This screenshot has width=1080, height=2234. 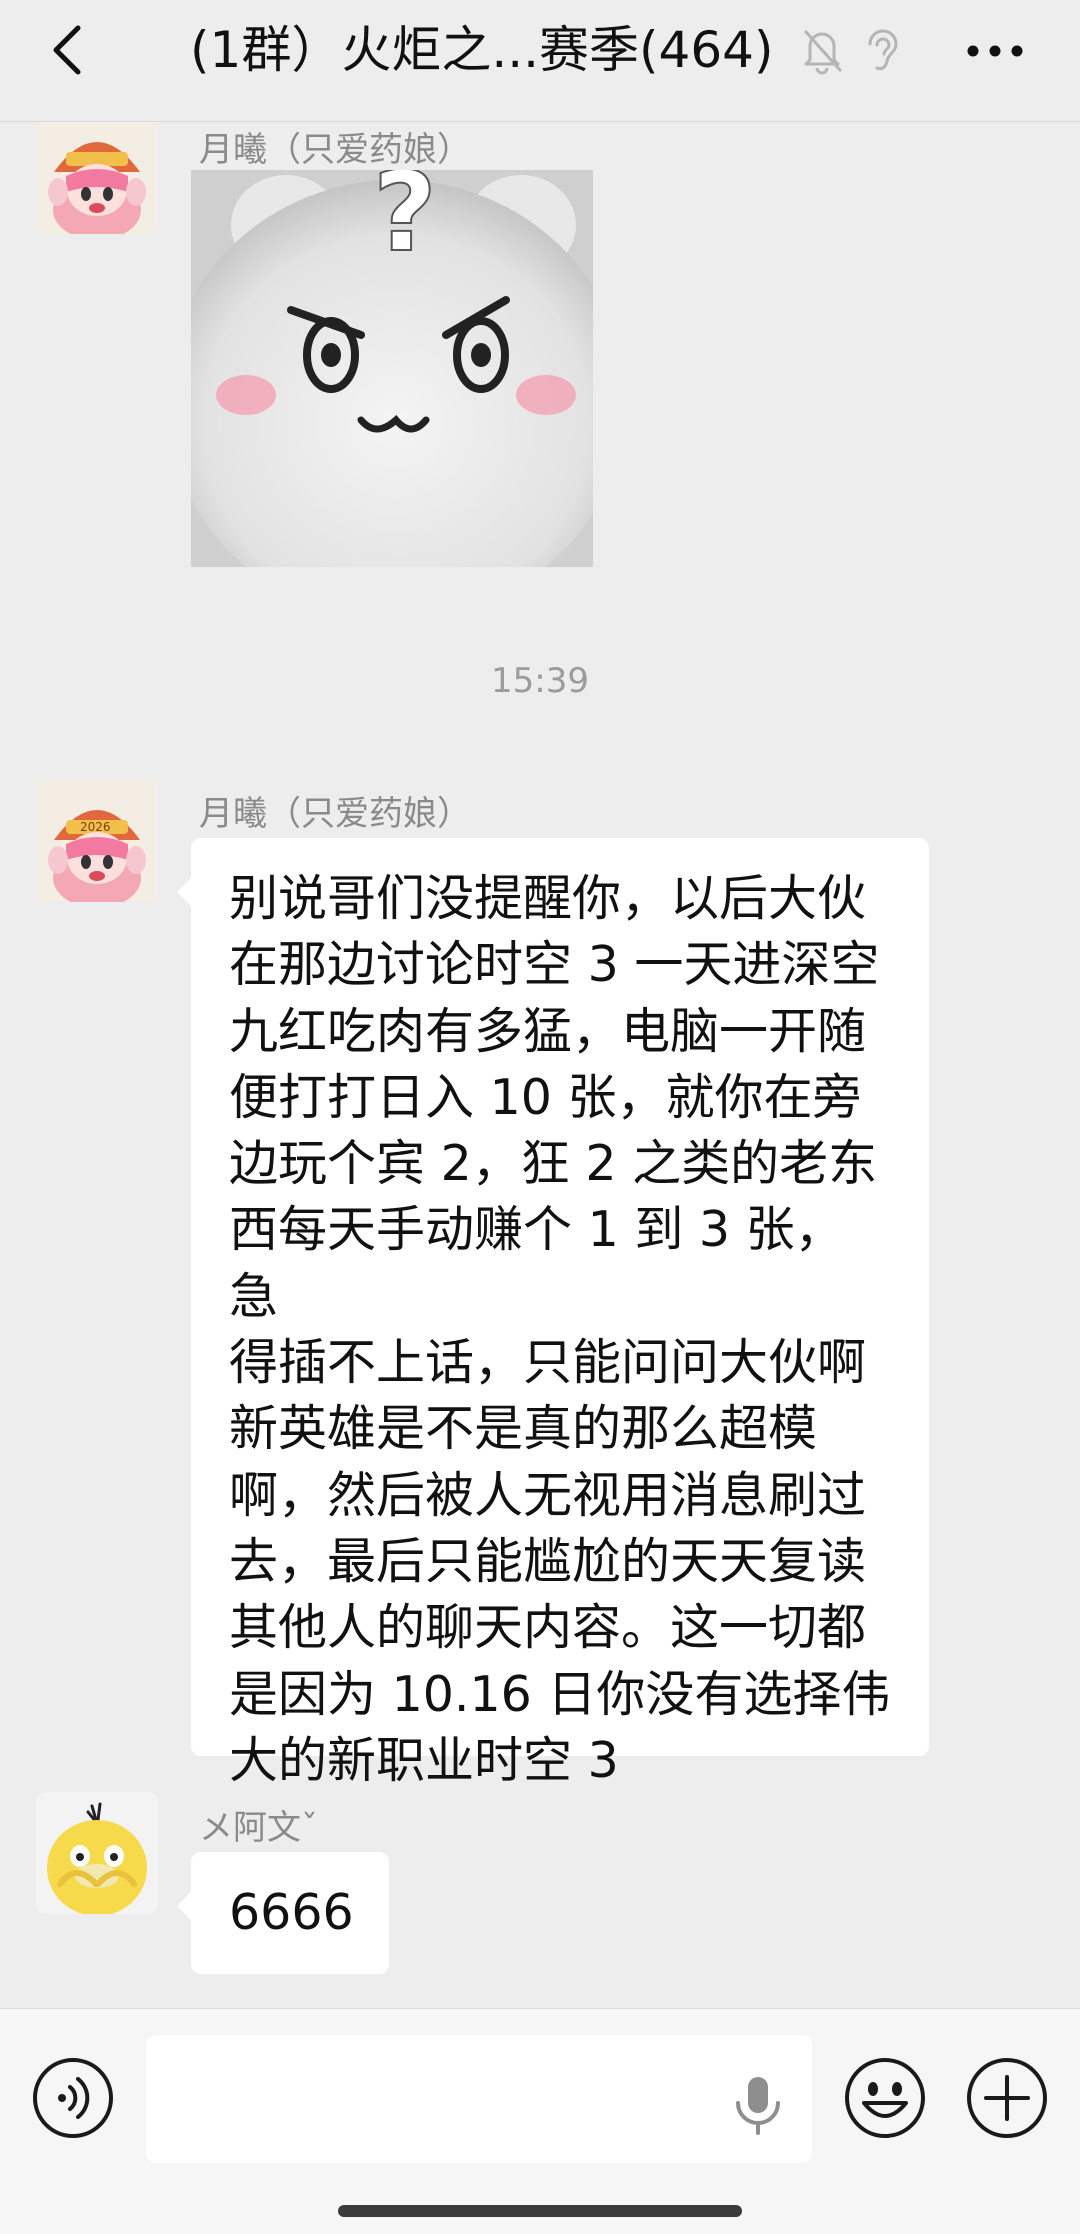 I want to click on message-line: 去，最后只能尴尬的天天复读, so click(x=548, y=1561).